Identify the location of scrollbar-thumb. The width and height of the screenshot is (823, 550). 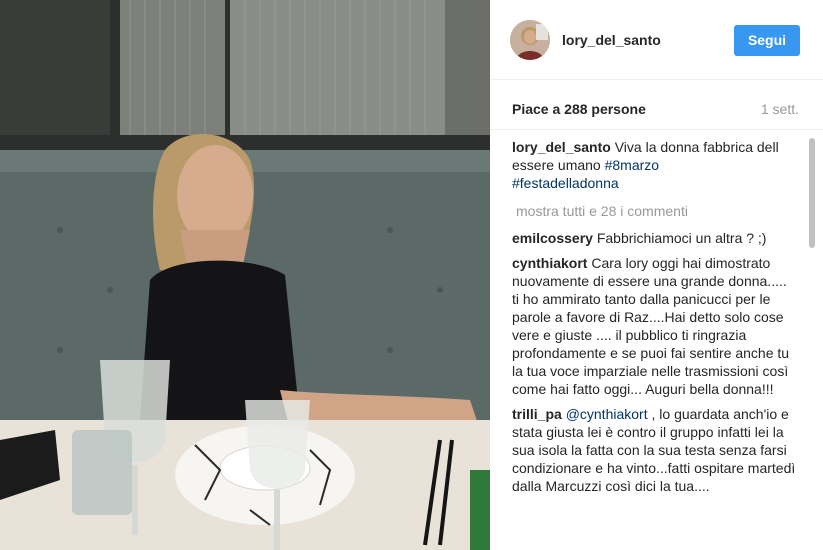
(812, 193).